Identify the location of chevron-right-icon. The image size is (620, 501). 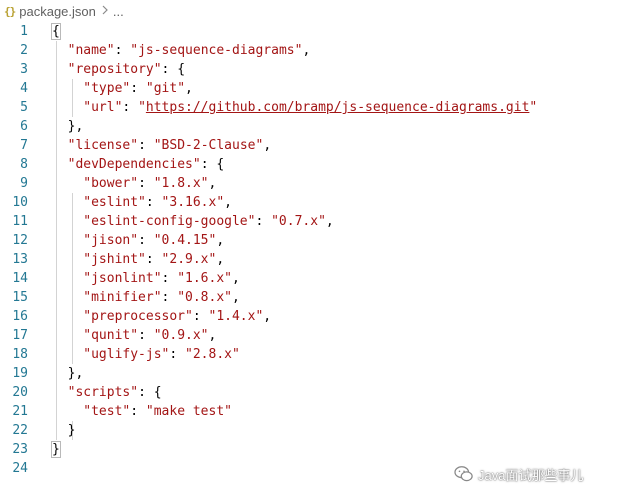
(105, 11).